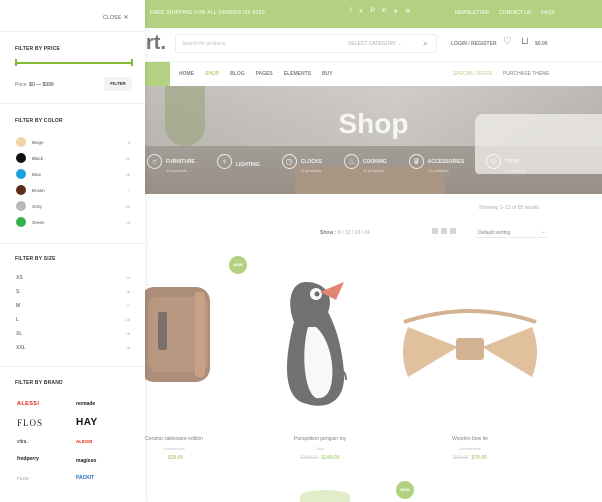  Describe the element at coordinates (127, 305) in the screenshot. I see `size-count: 17` at that location.